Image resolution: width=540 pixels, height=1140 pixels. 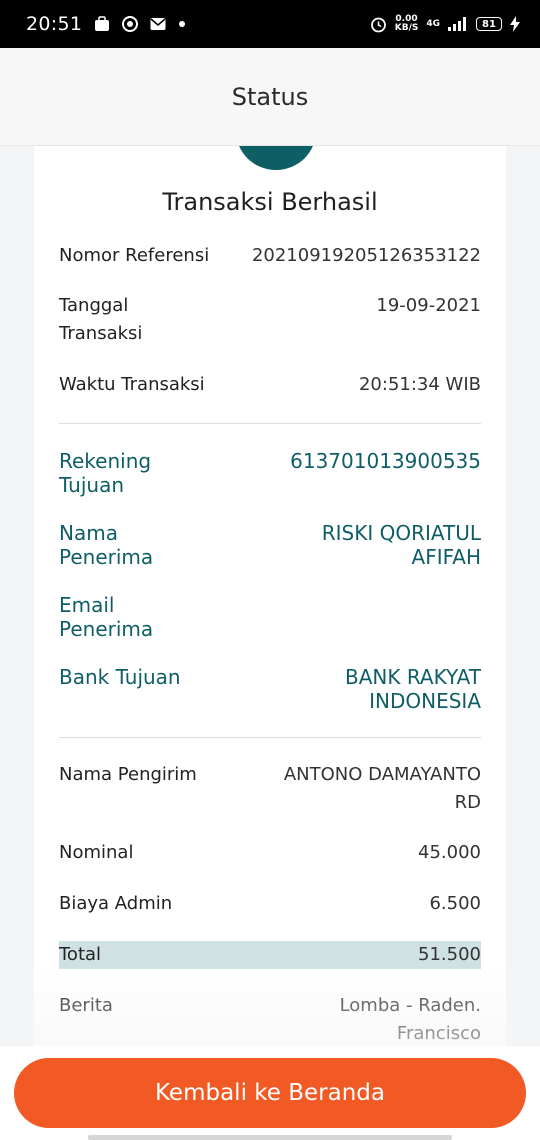 I want to click on time-row: Waktu Transaksi 20:51:34 WIB, so click(x=270, y=385).